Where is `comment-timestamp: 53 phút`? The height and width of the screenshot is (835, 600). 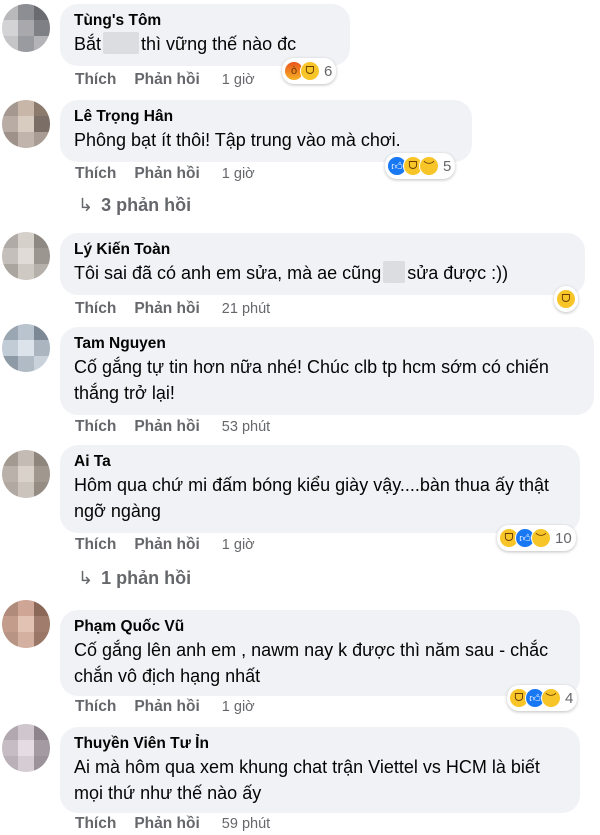 comment-timestamp: 53 phút is located at coordinates (246, 427).